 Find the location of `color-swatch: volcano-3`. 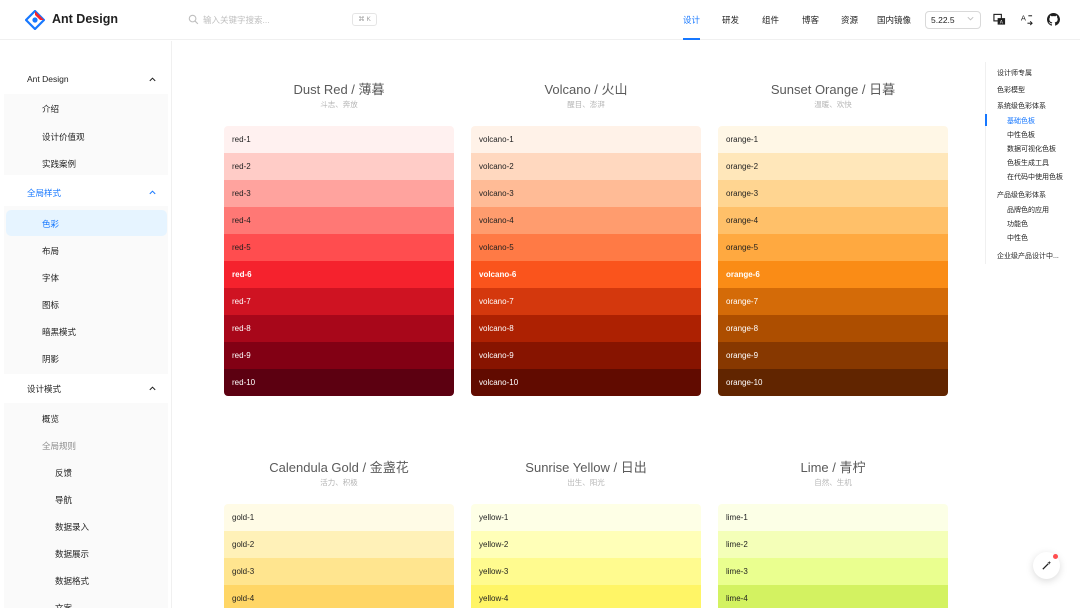

color-swatch: volcano-3 is located at coordinates (586, 193).